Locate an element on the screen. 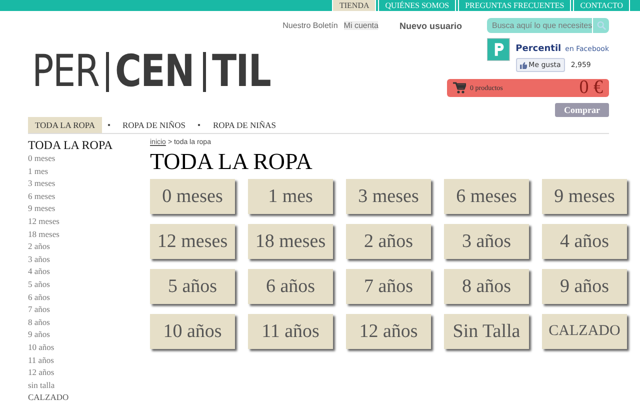 The width and height of the screenshot is (640, 419). sidebar-item: 2 años is located at coordinates (89, 246).